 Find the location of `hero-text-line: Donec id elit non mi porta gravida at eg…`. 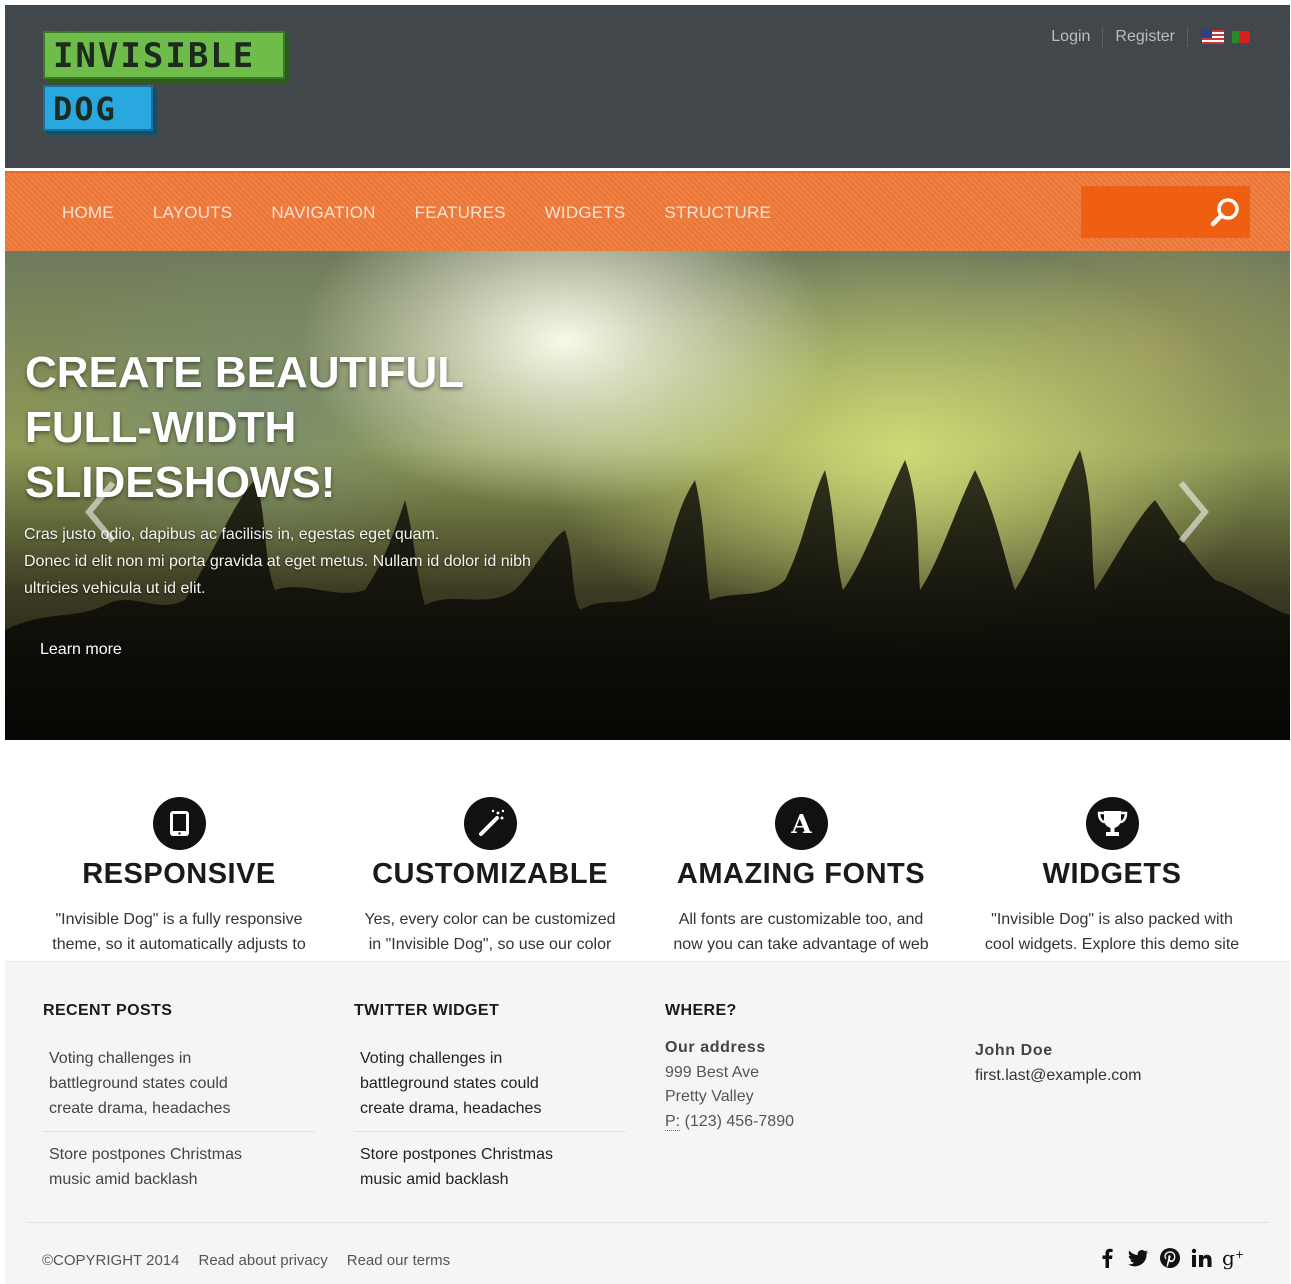

hero-text-line: Donec id elit non mi porta gravida at eg… is located at coordinates (277, 561).